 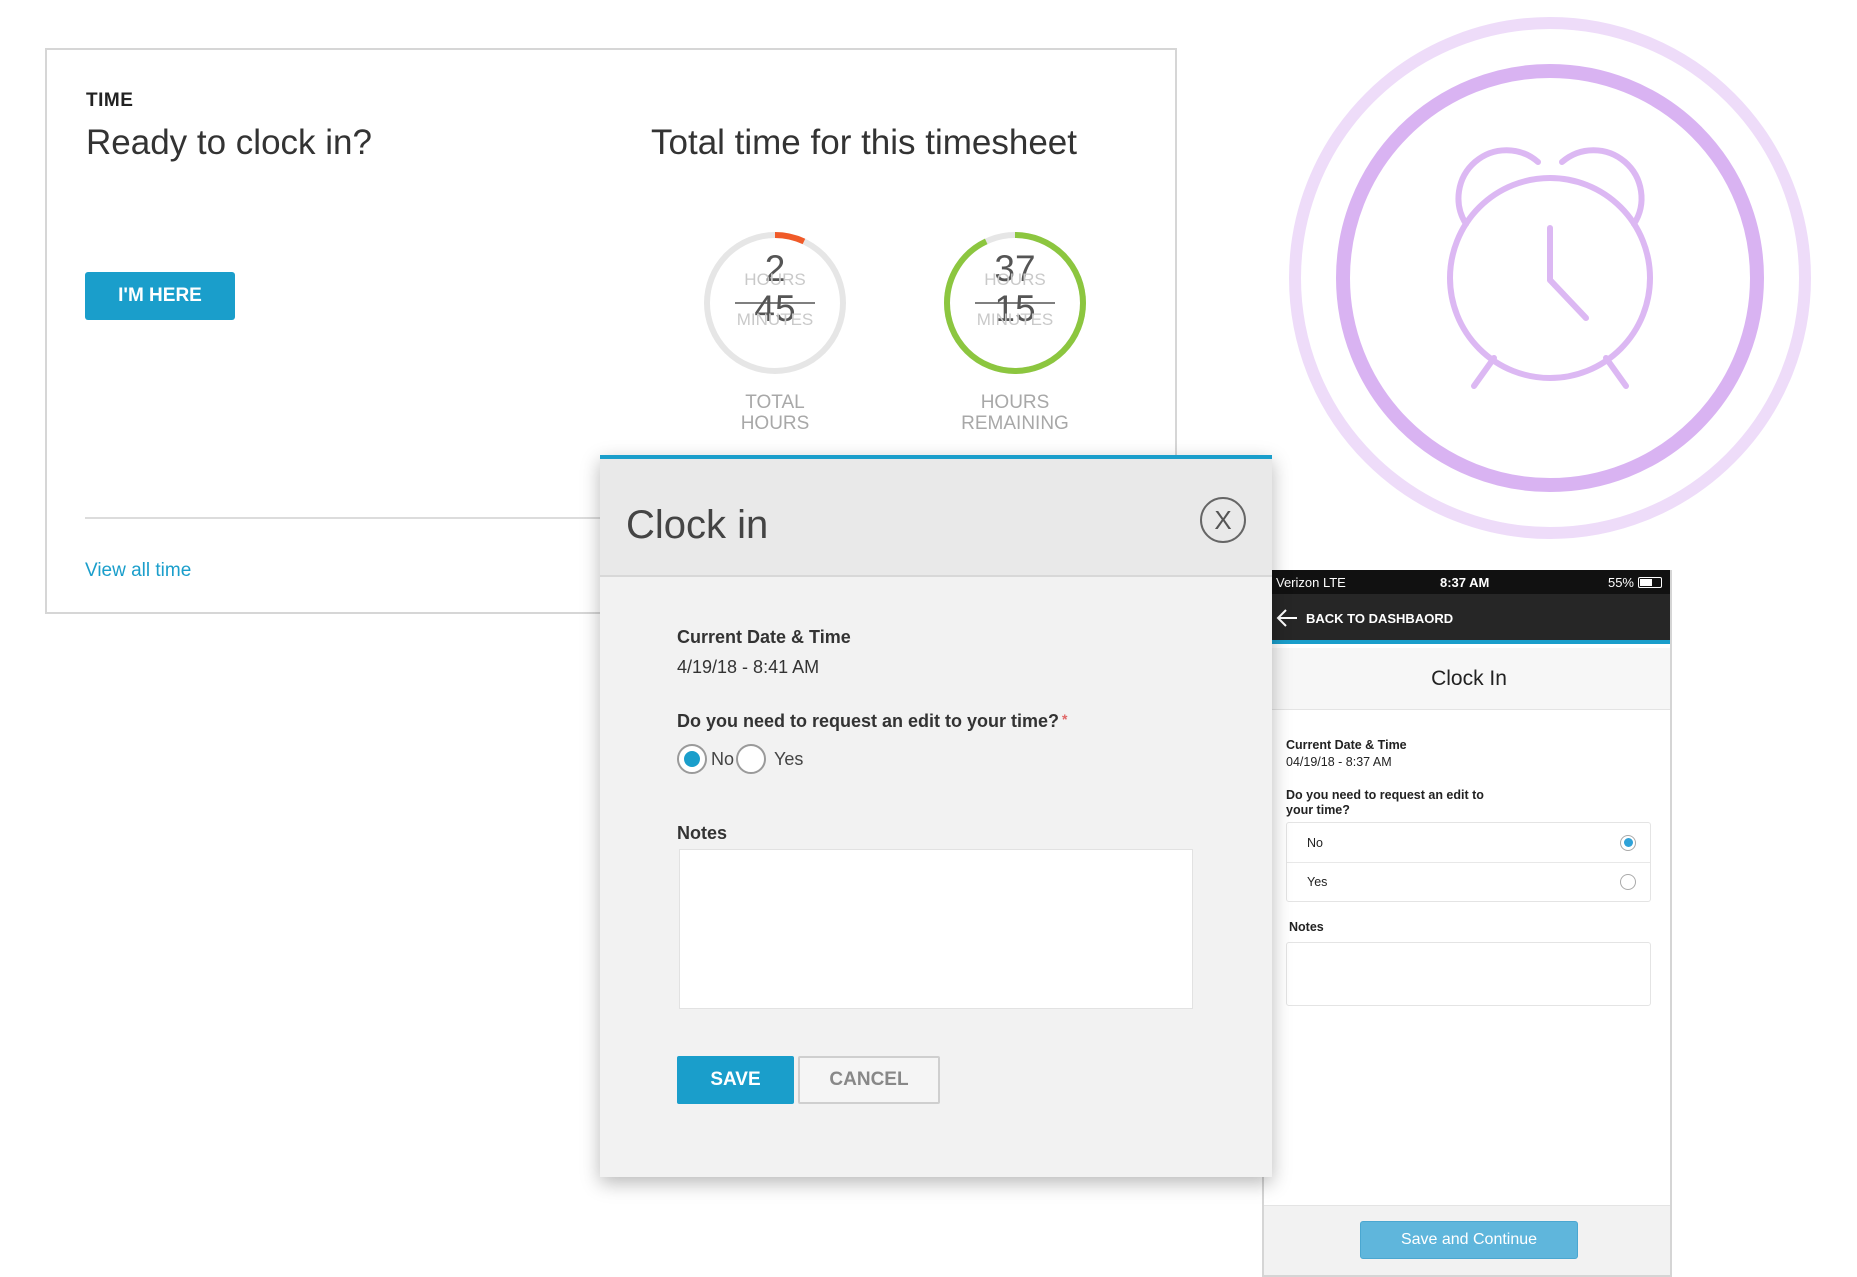 What do you see at coordinates (1286, 618) in the screenshot?
I see `arrow-left-icon` at bounding box center [1286, 618].